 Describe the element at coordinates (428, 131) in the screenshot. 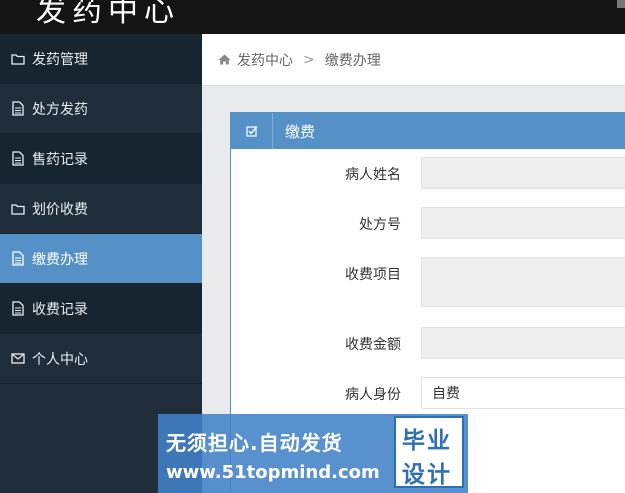

I see `panel-header: 缴费` at that location.